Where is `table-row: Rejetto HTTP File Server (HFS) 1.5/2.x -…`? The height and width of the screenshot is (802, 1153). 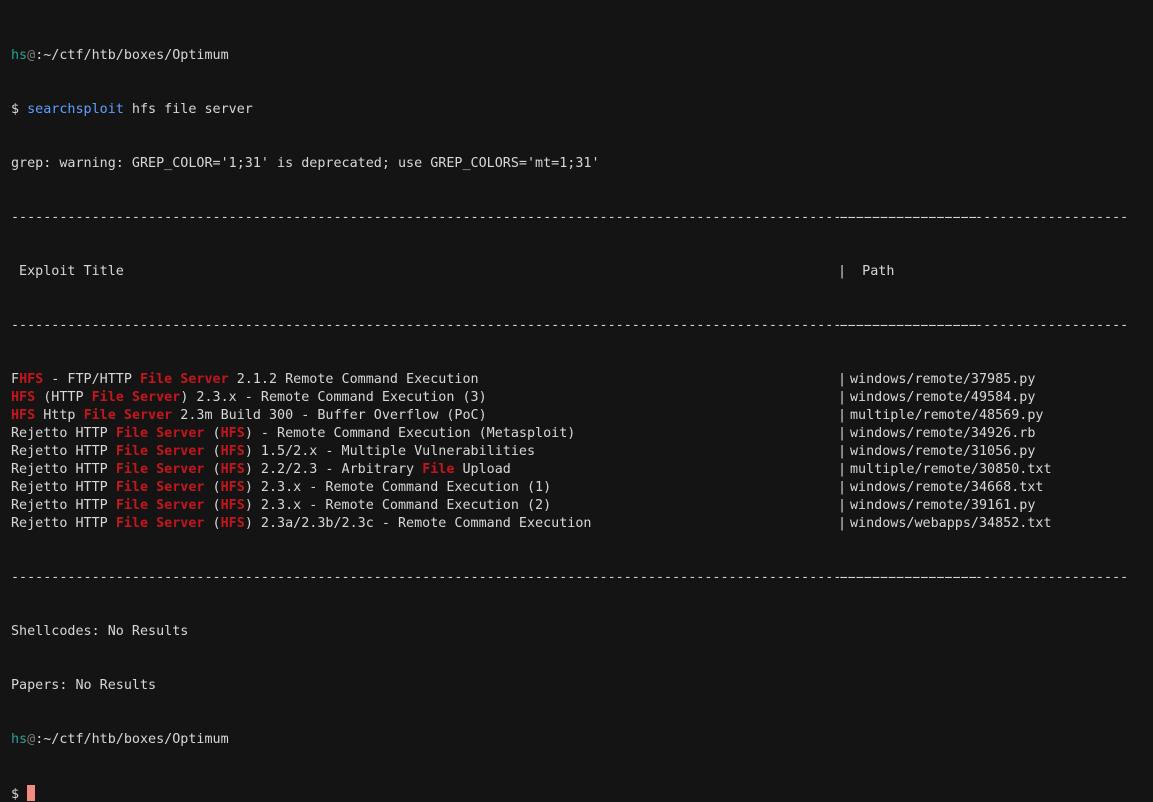
table-row: Rejetto HTTP File Server (HFS) 1.5/2.x -… is located at coordinates (582, 452).